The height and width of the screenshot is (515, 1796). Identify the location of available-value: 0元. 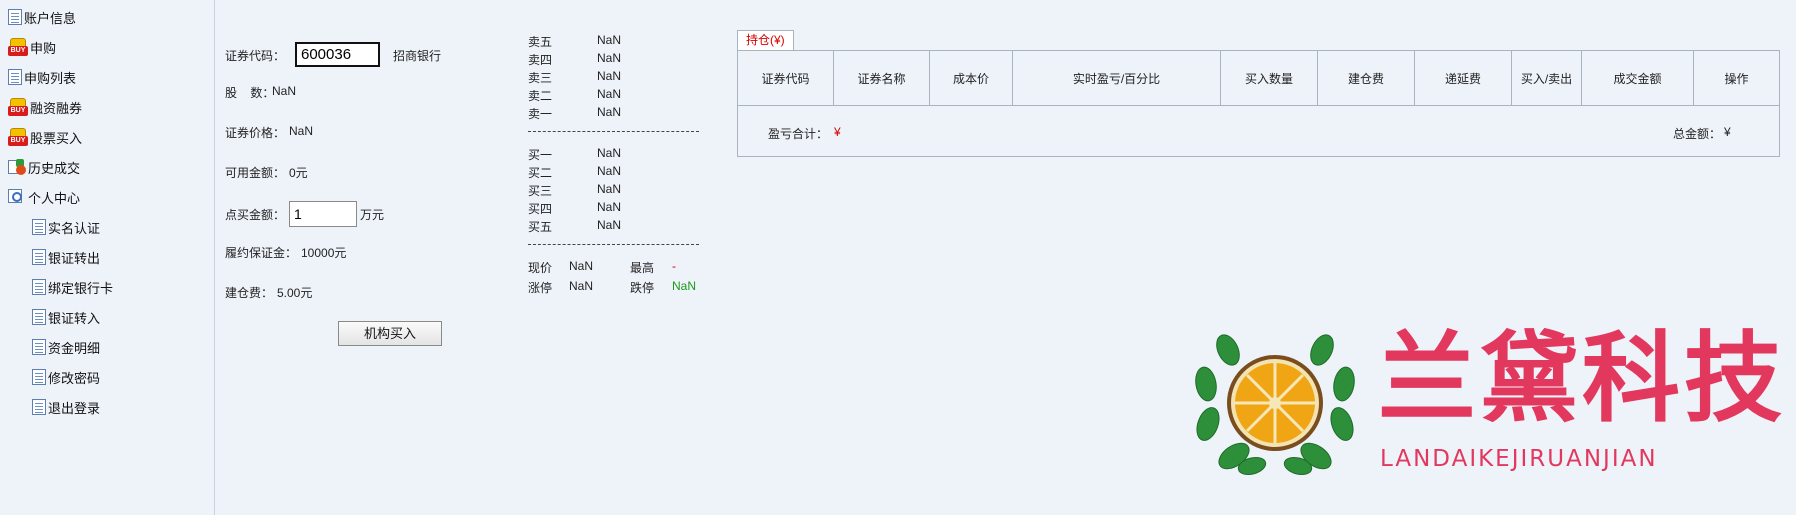
(298, 173).